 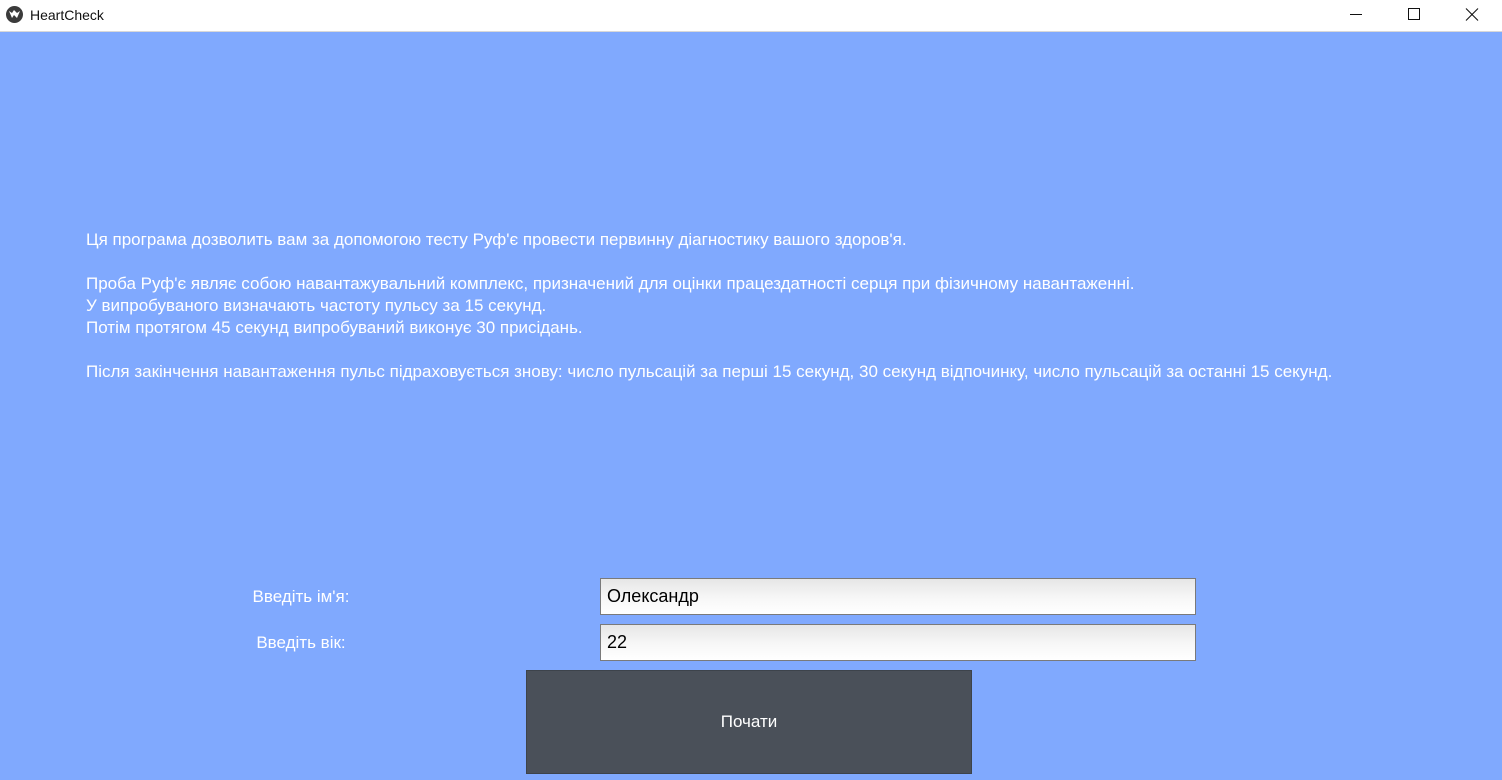 What do you see at coordinates (301, 596) in the screenshot?
I see `name-label: Введіть ім'я:` at bounding box center [301, 596].